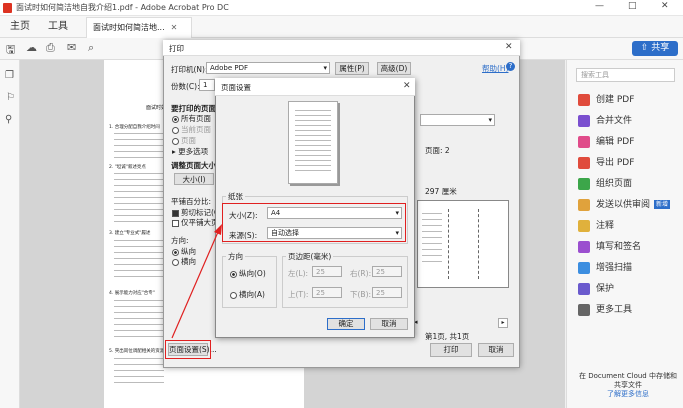  I want to click on email-icon: ✉, so click(71, 47).